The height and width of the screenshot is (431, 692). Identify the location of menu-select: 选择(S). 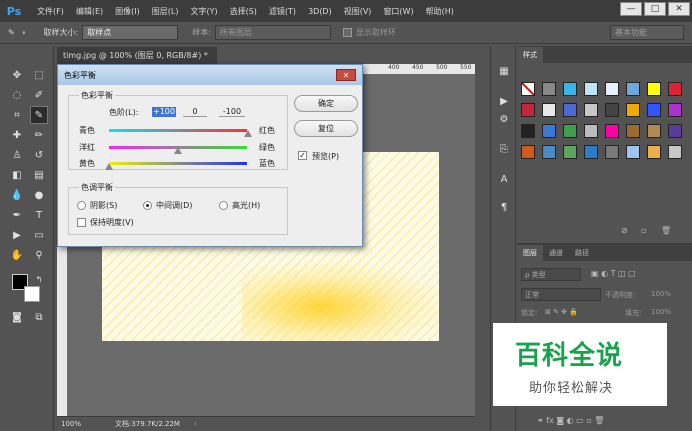
(243, 11).